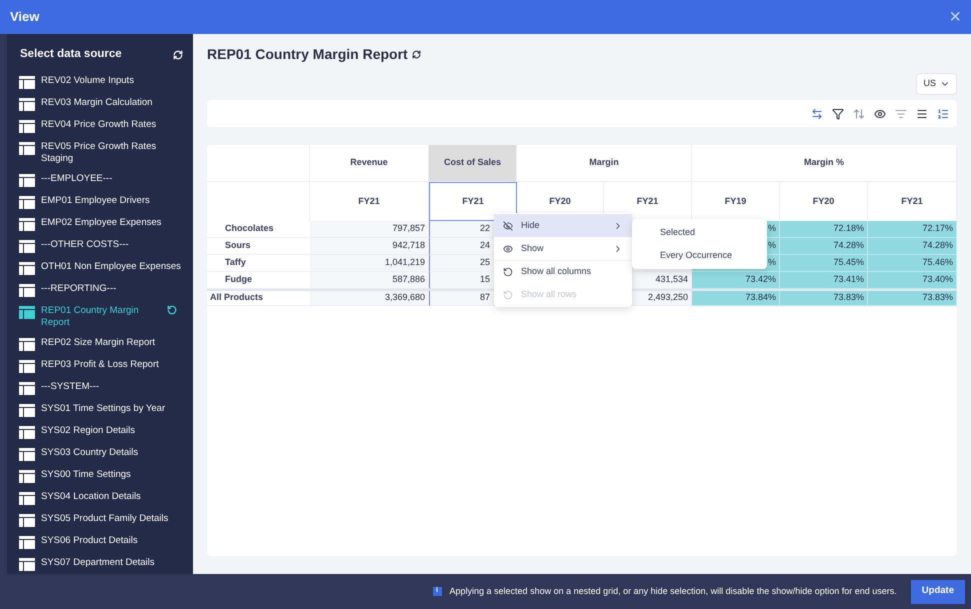 This screenshot has width=971, height=609. I want to click on sidebar-item: SYS03 Country Details, so click(100, 454).